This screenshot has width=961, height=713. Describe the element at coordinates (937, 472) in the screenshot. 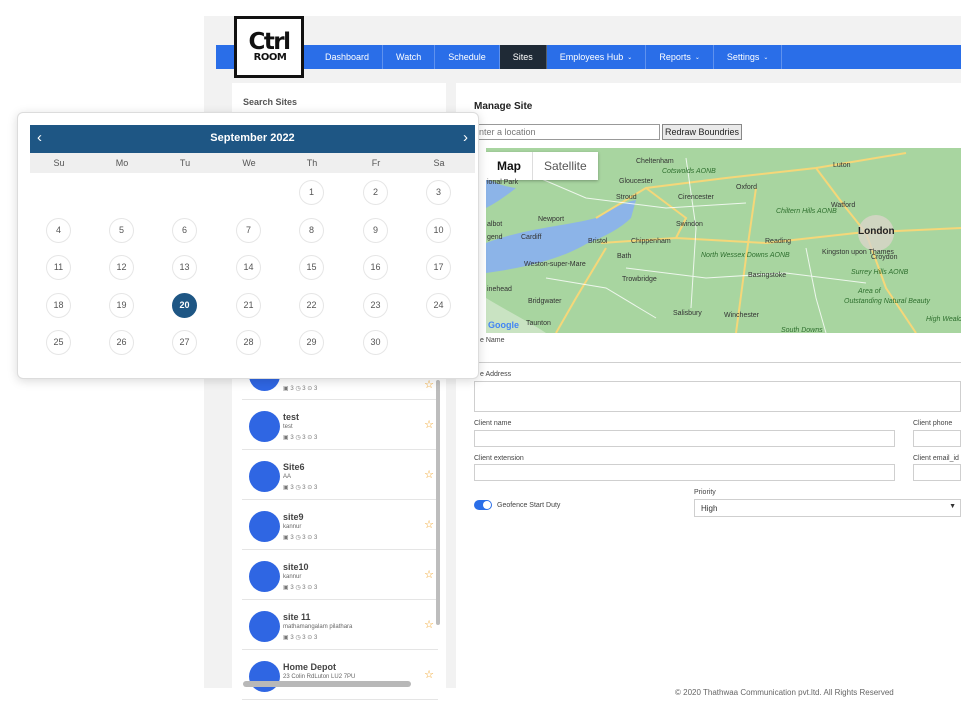

I see `client-email-field` at that location.